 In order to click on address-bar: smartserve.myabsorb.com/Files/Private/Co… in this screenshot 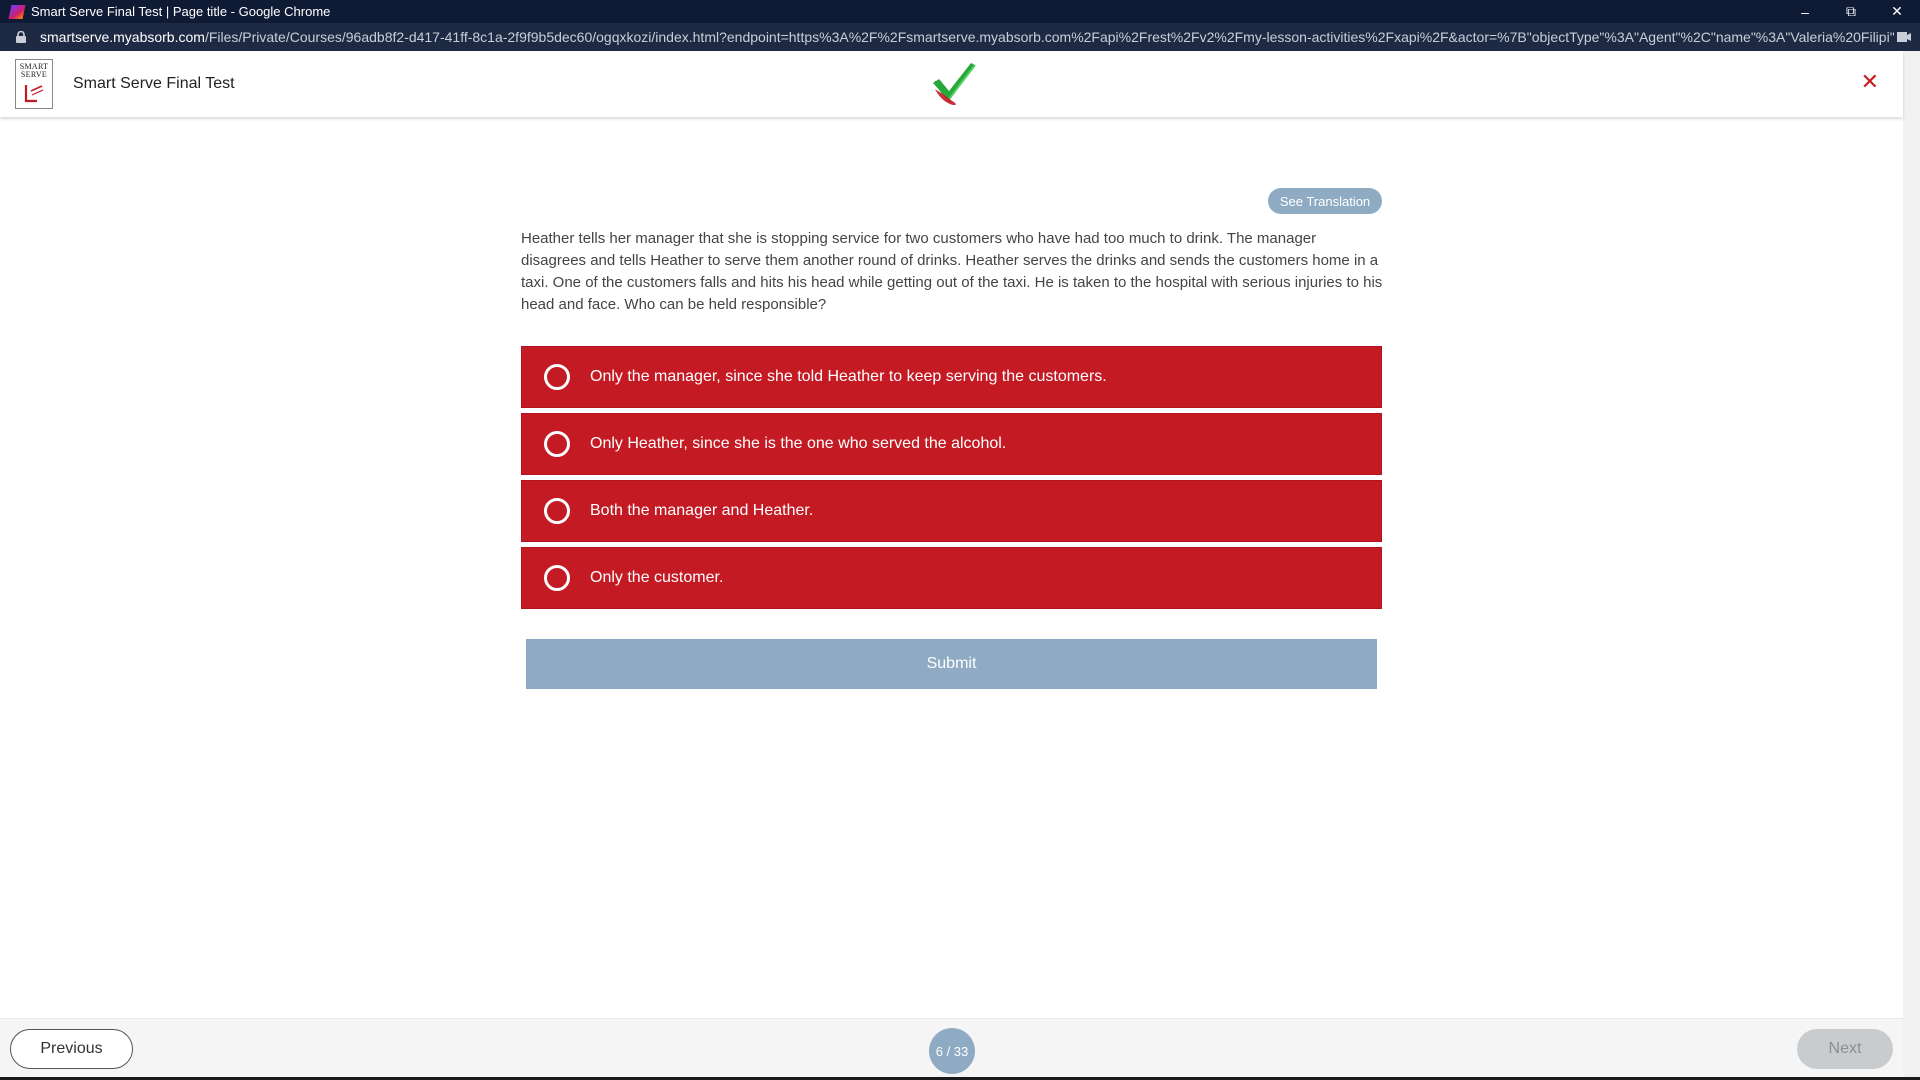, I will do `click(960, 37)`.